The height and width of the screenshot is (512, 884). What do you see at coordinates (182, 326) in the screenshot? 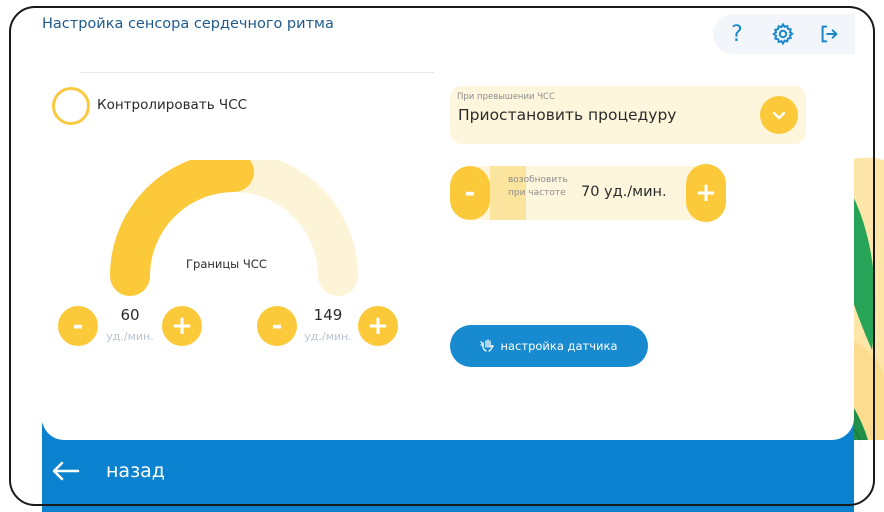
I see `lower-plus-button: +` at bounding box center [182, 326].